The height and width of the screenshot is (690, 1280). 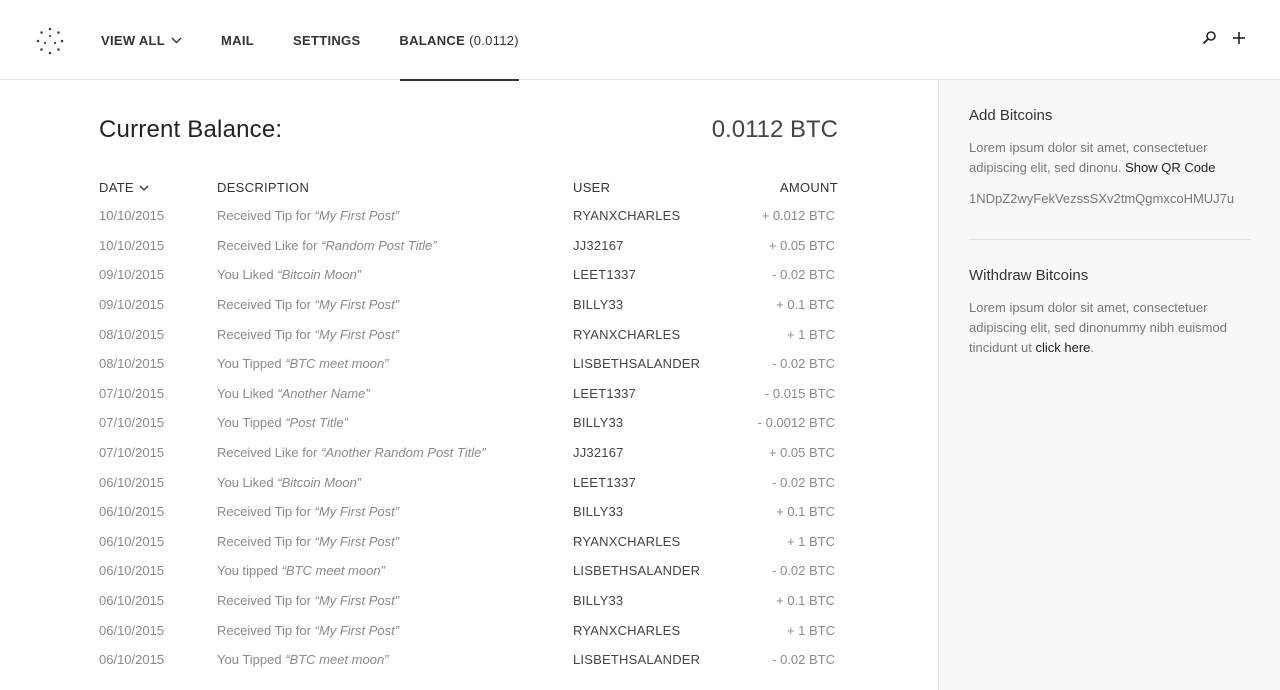 I want to click on nav-mail: MAIL, so click(x=237, y=40).